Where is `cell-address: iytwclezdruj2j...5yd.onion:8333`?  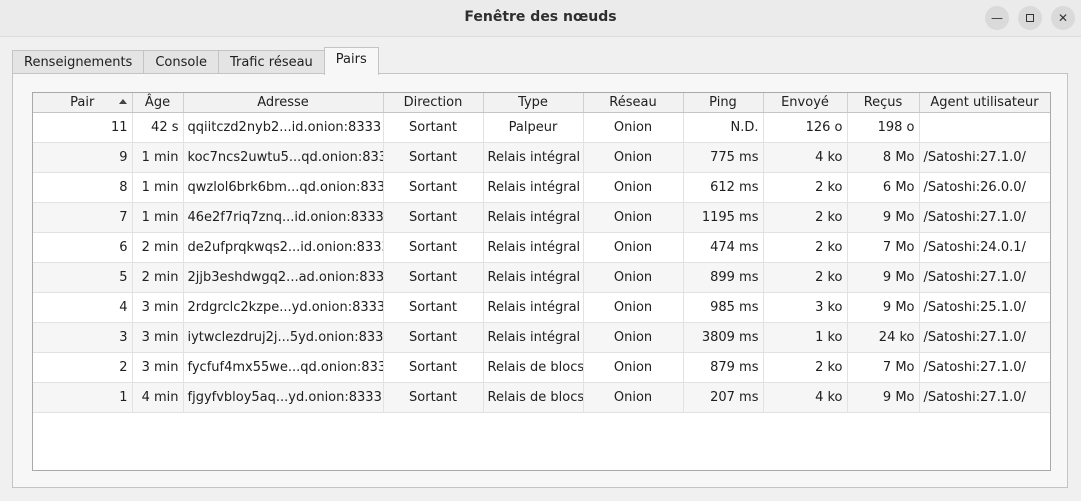
cell-address: iytwclezdruj2j...5yd.onion:8333 is located at coordinates (283, 337).